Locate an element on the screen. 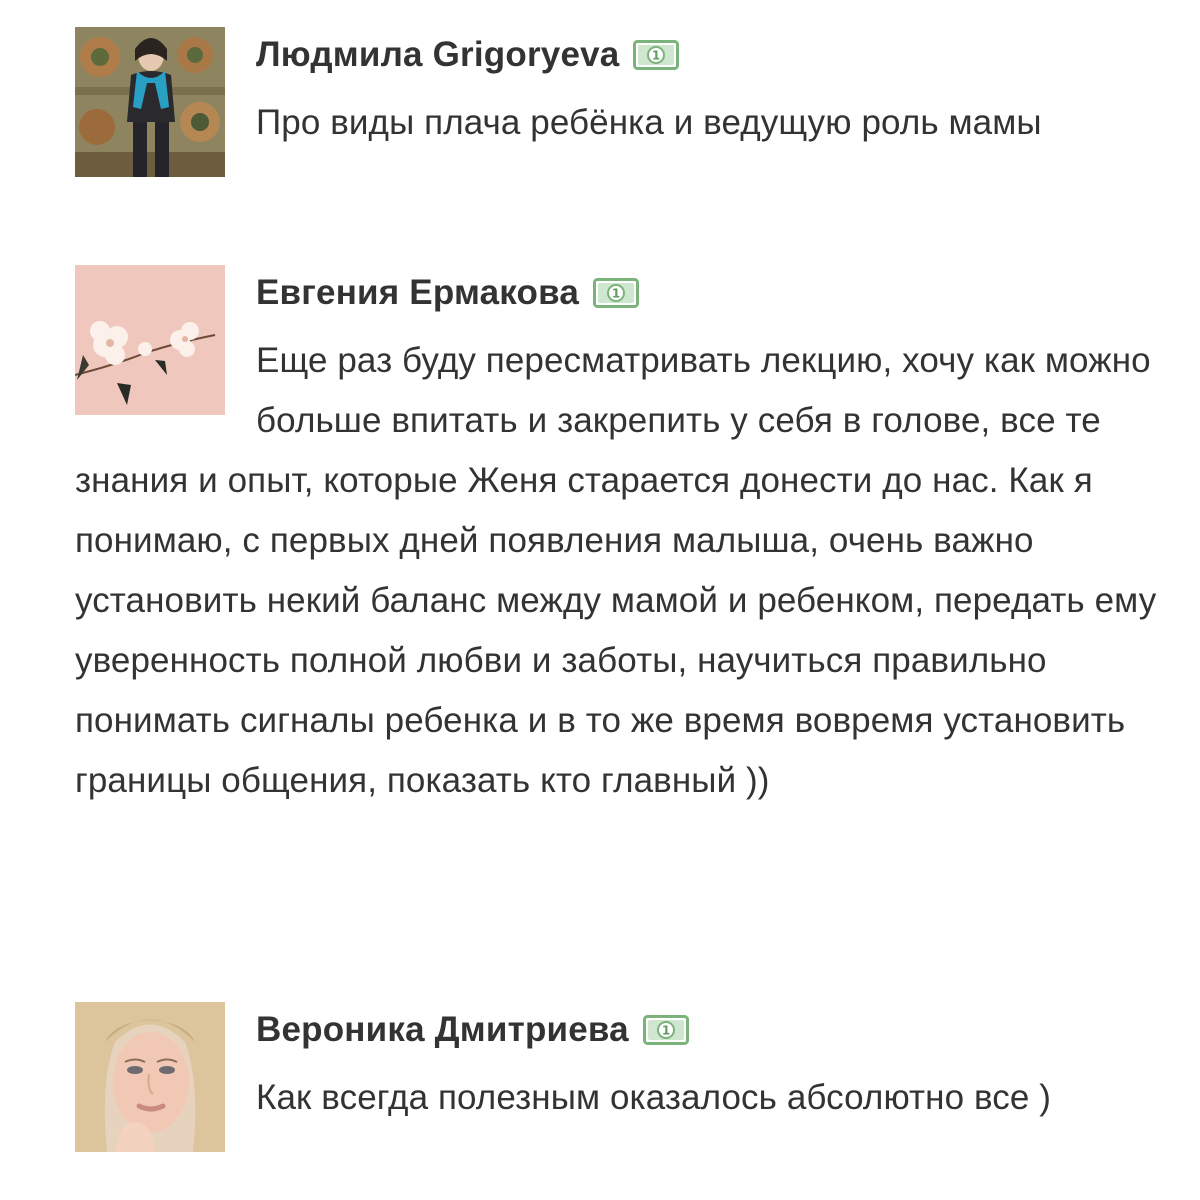 The height and width of the screenshot is (1200, 1200). avatar-photo-woman-blonde-icon is located at coordinates (150, 1077).